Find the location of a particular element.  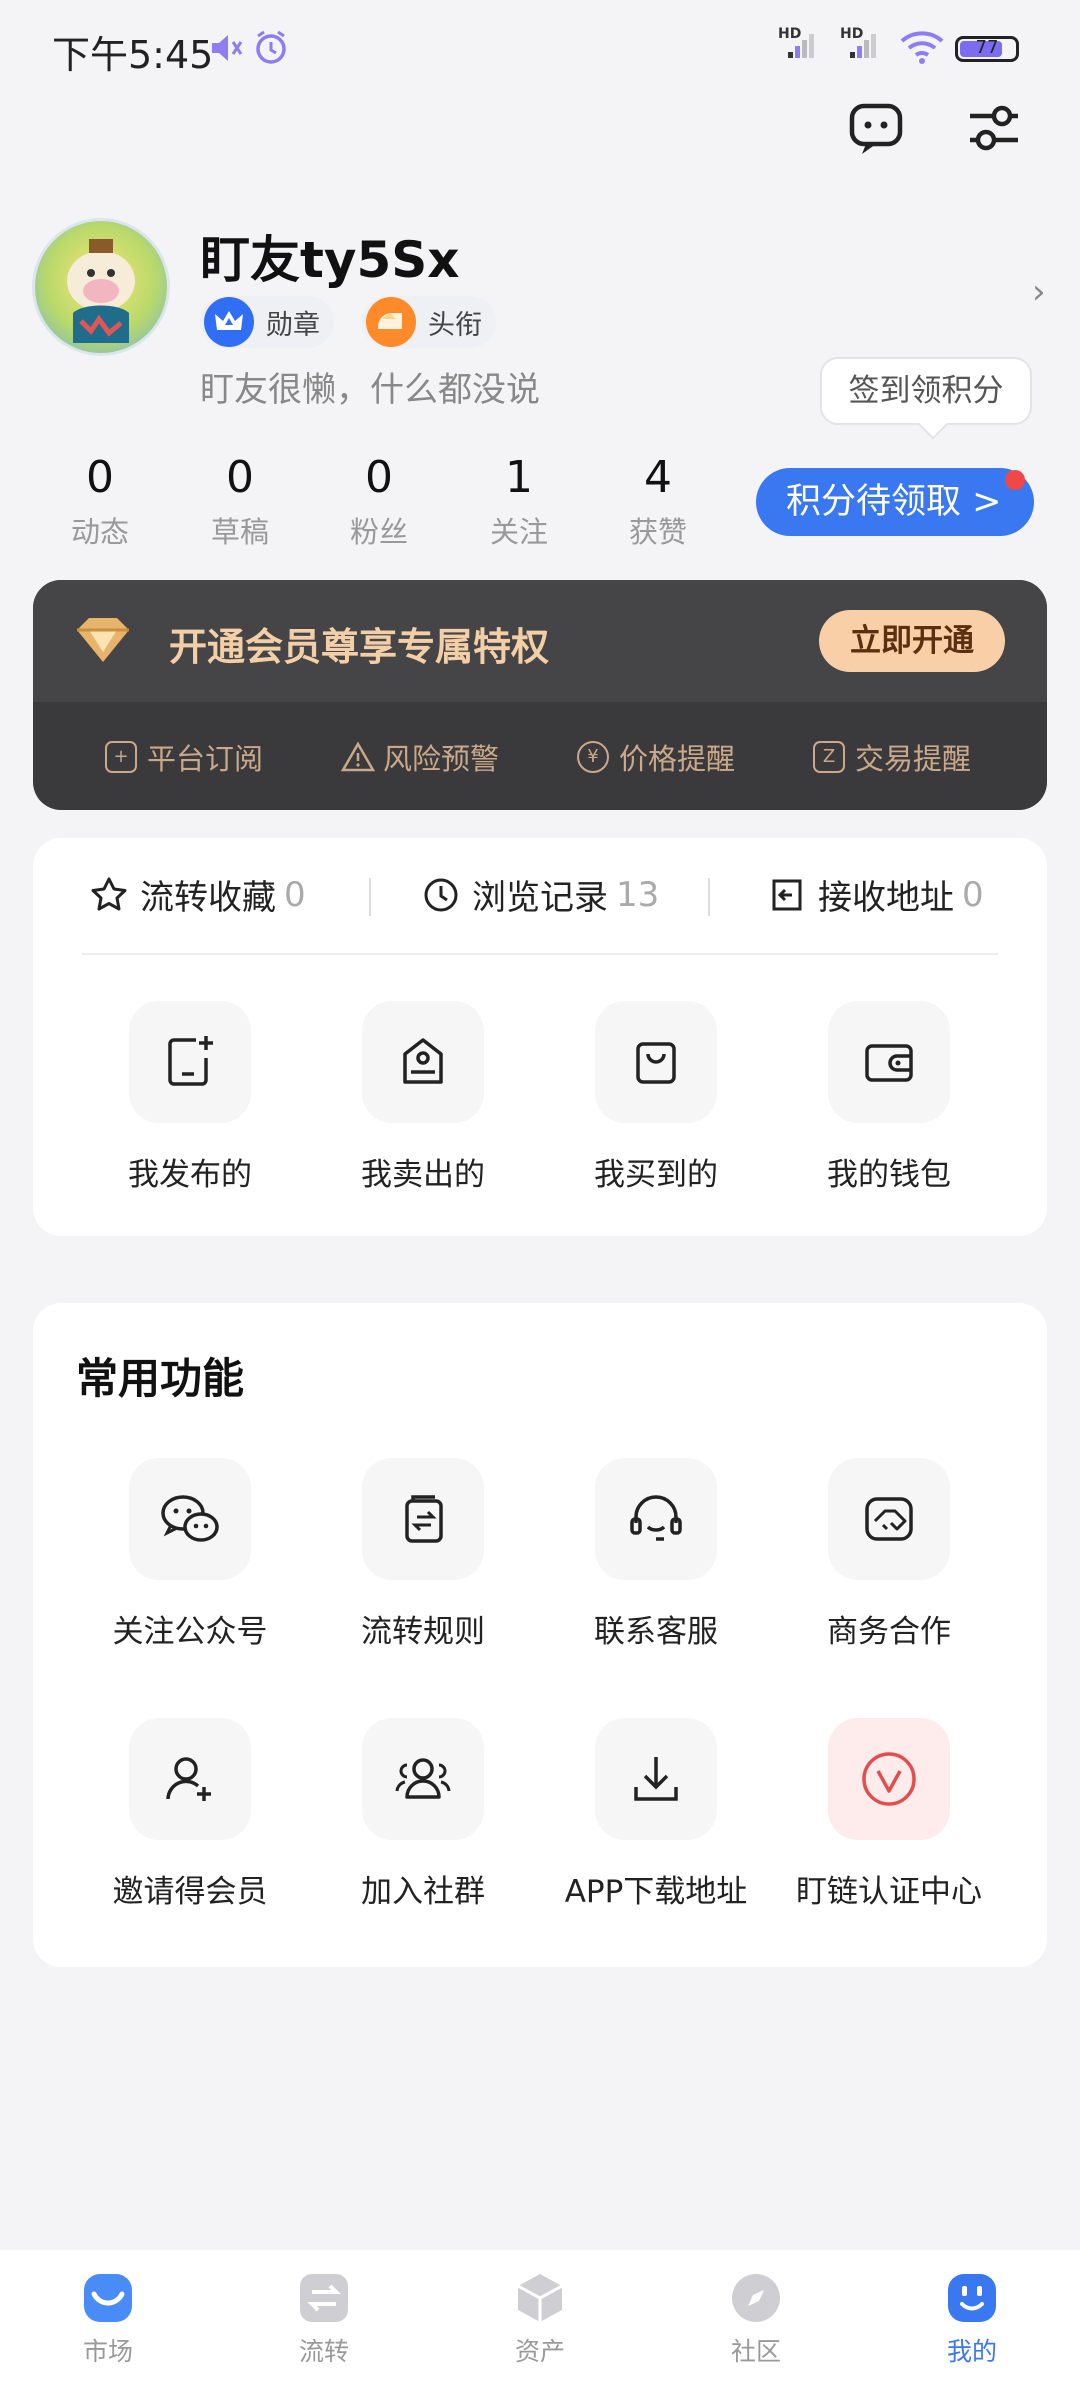

nav-label: 市场 is located at coordinates (107, 2351).